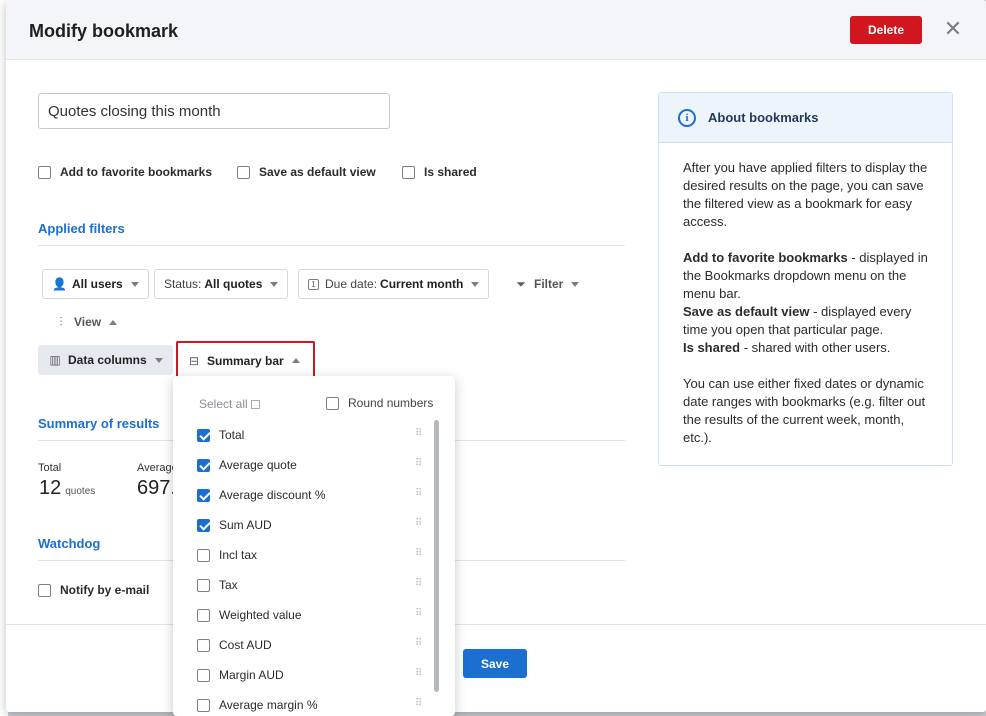  Describe the element at coordinates (228, 585) in the screenshot. I see `summary-field-label: Tax` at that location.